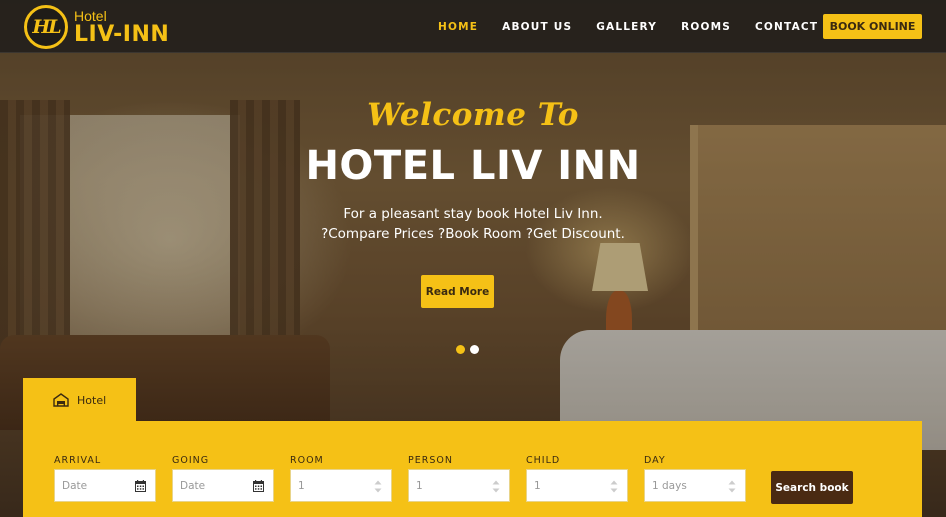 The width and height of the screenshot is (946, 517). What do you see at coordinates (458, 27) in the screenshot?
I see `nav-home: HOME` at bounding box center [458, 27].